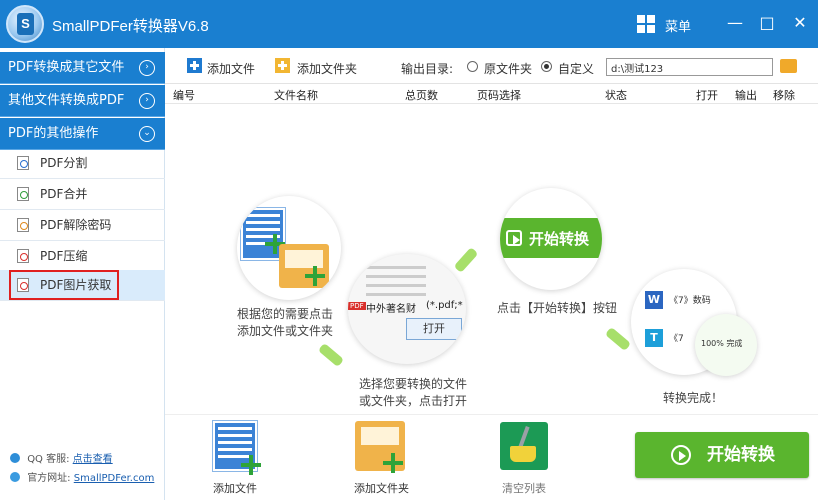 The image size is (818, 500). Describe the element at coordinates (800, 23) in the screenshot. I see `close-button: ✕` at that location.